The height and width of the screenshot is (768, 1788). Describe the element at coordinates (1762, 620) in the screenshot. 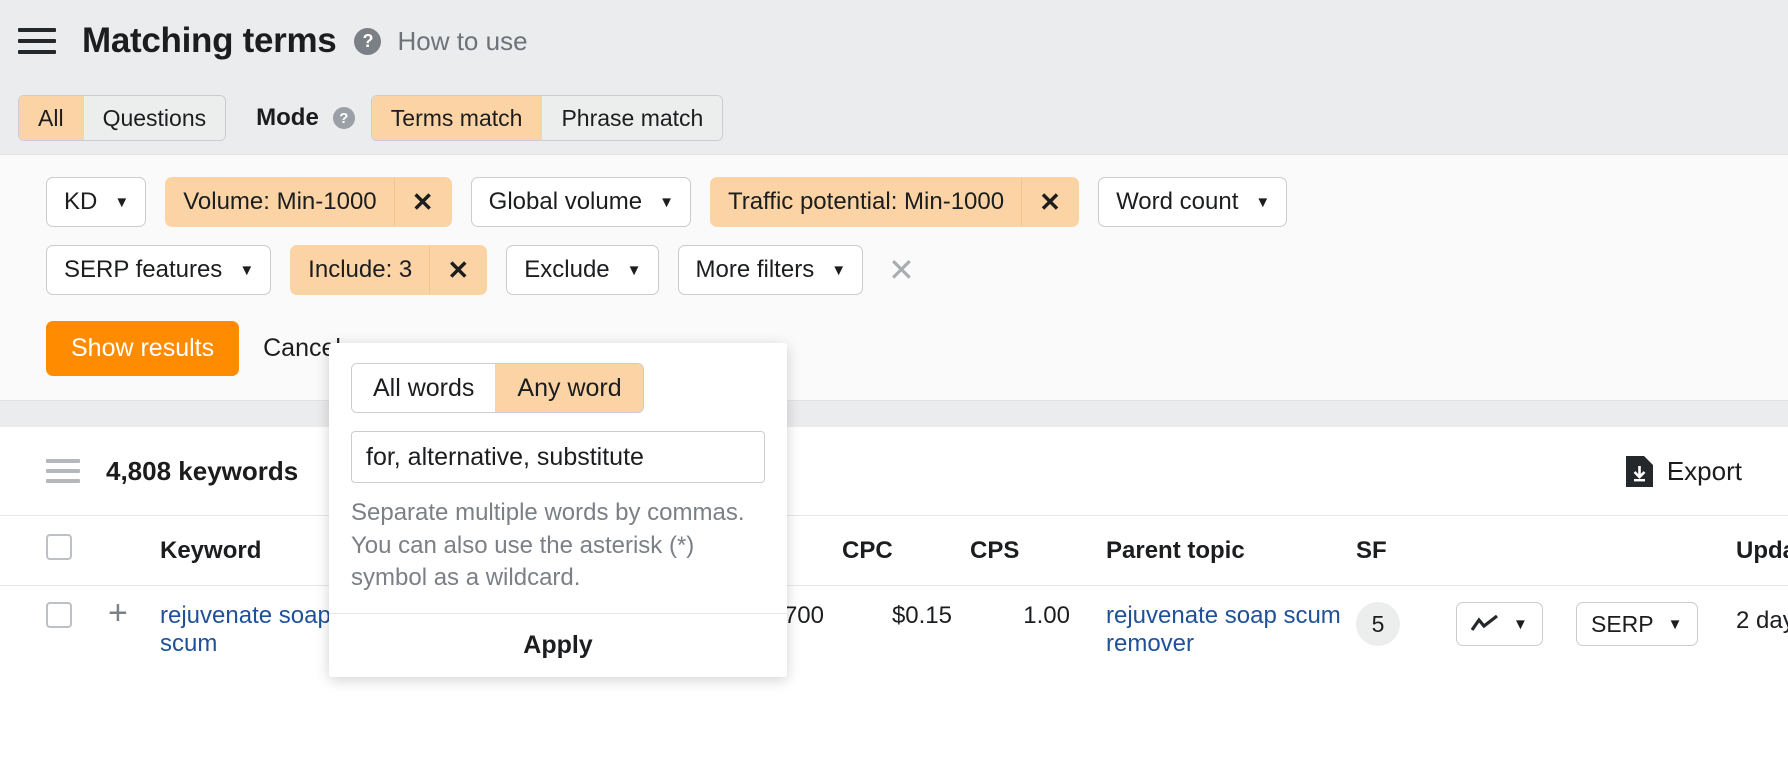

I see `updated-text: 2 days` at that location.